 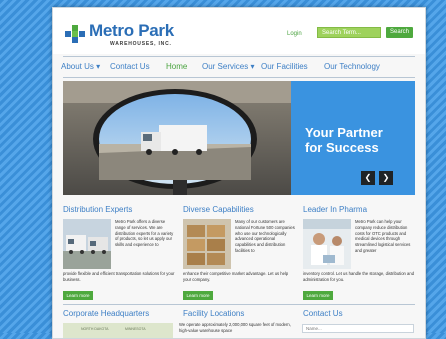 I want to click on hero-title-line2: for Success, so click(x=342, y=147).